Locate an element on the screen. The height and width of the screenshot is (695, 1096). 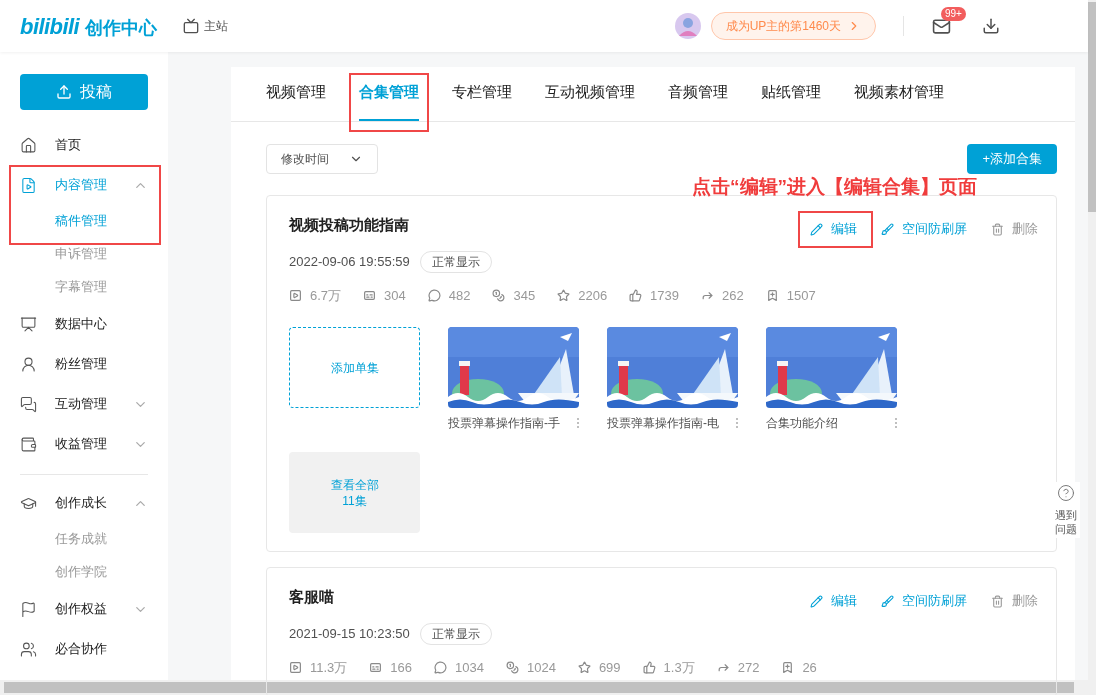
sidebar-item: 创作成长 is located at coordinates (84, 503).